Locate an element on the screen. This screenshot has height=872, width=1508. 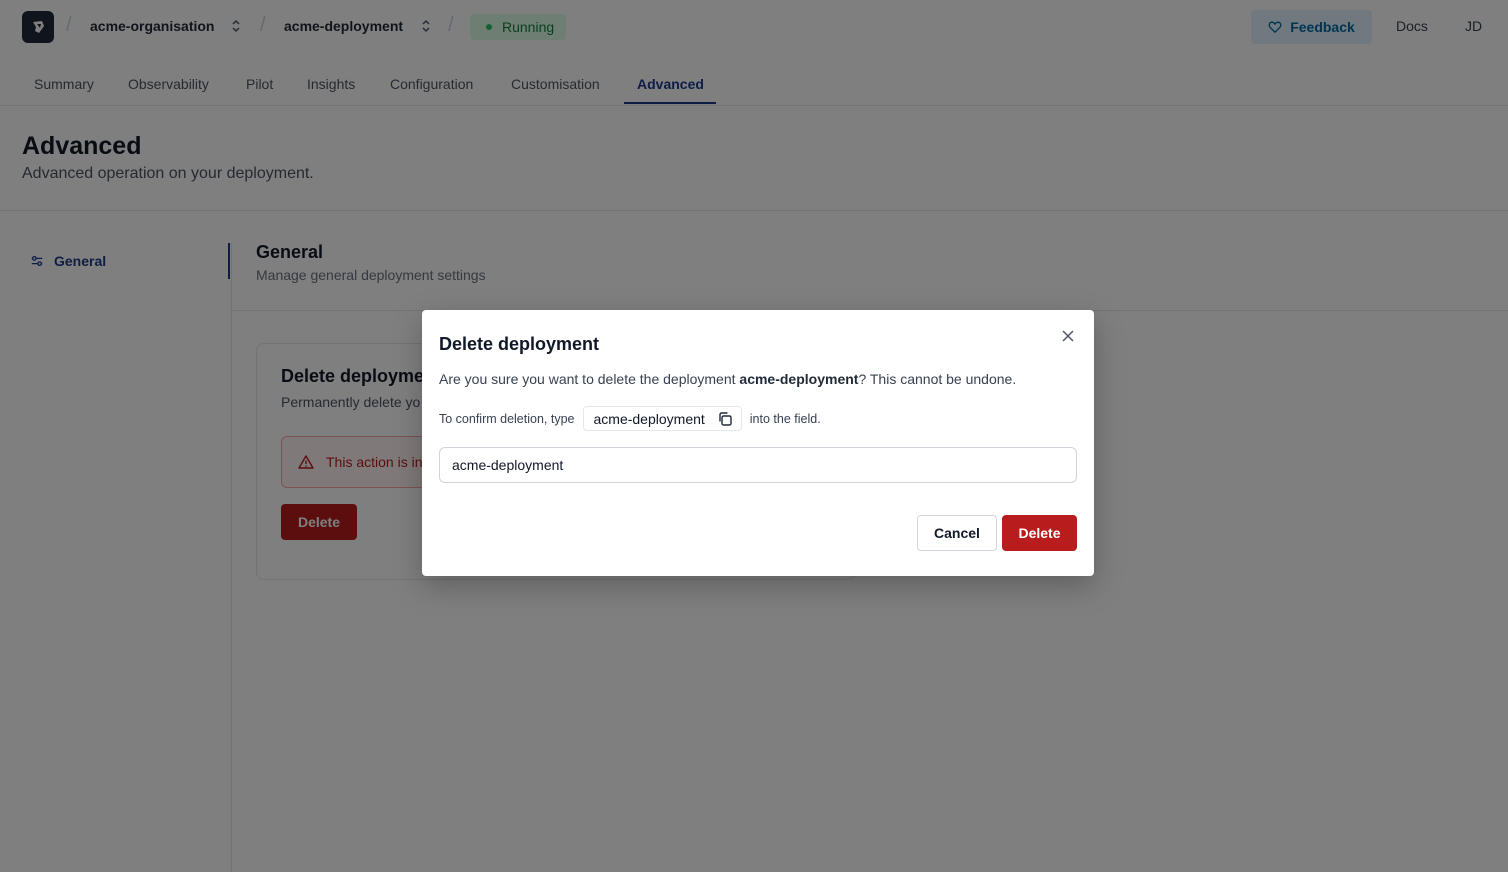
confirm-suffix: into the field. is located at coordinates (785, 418).